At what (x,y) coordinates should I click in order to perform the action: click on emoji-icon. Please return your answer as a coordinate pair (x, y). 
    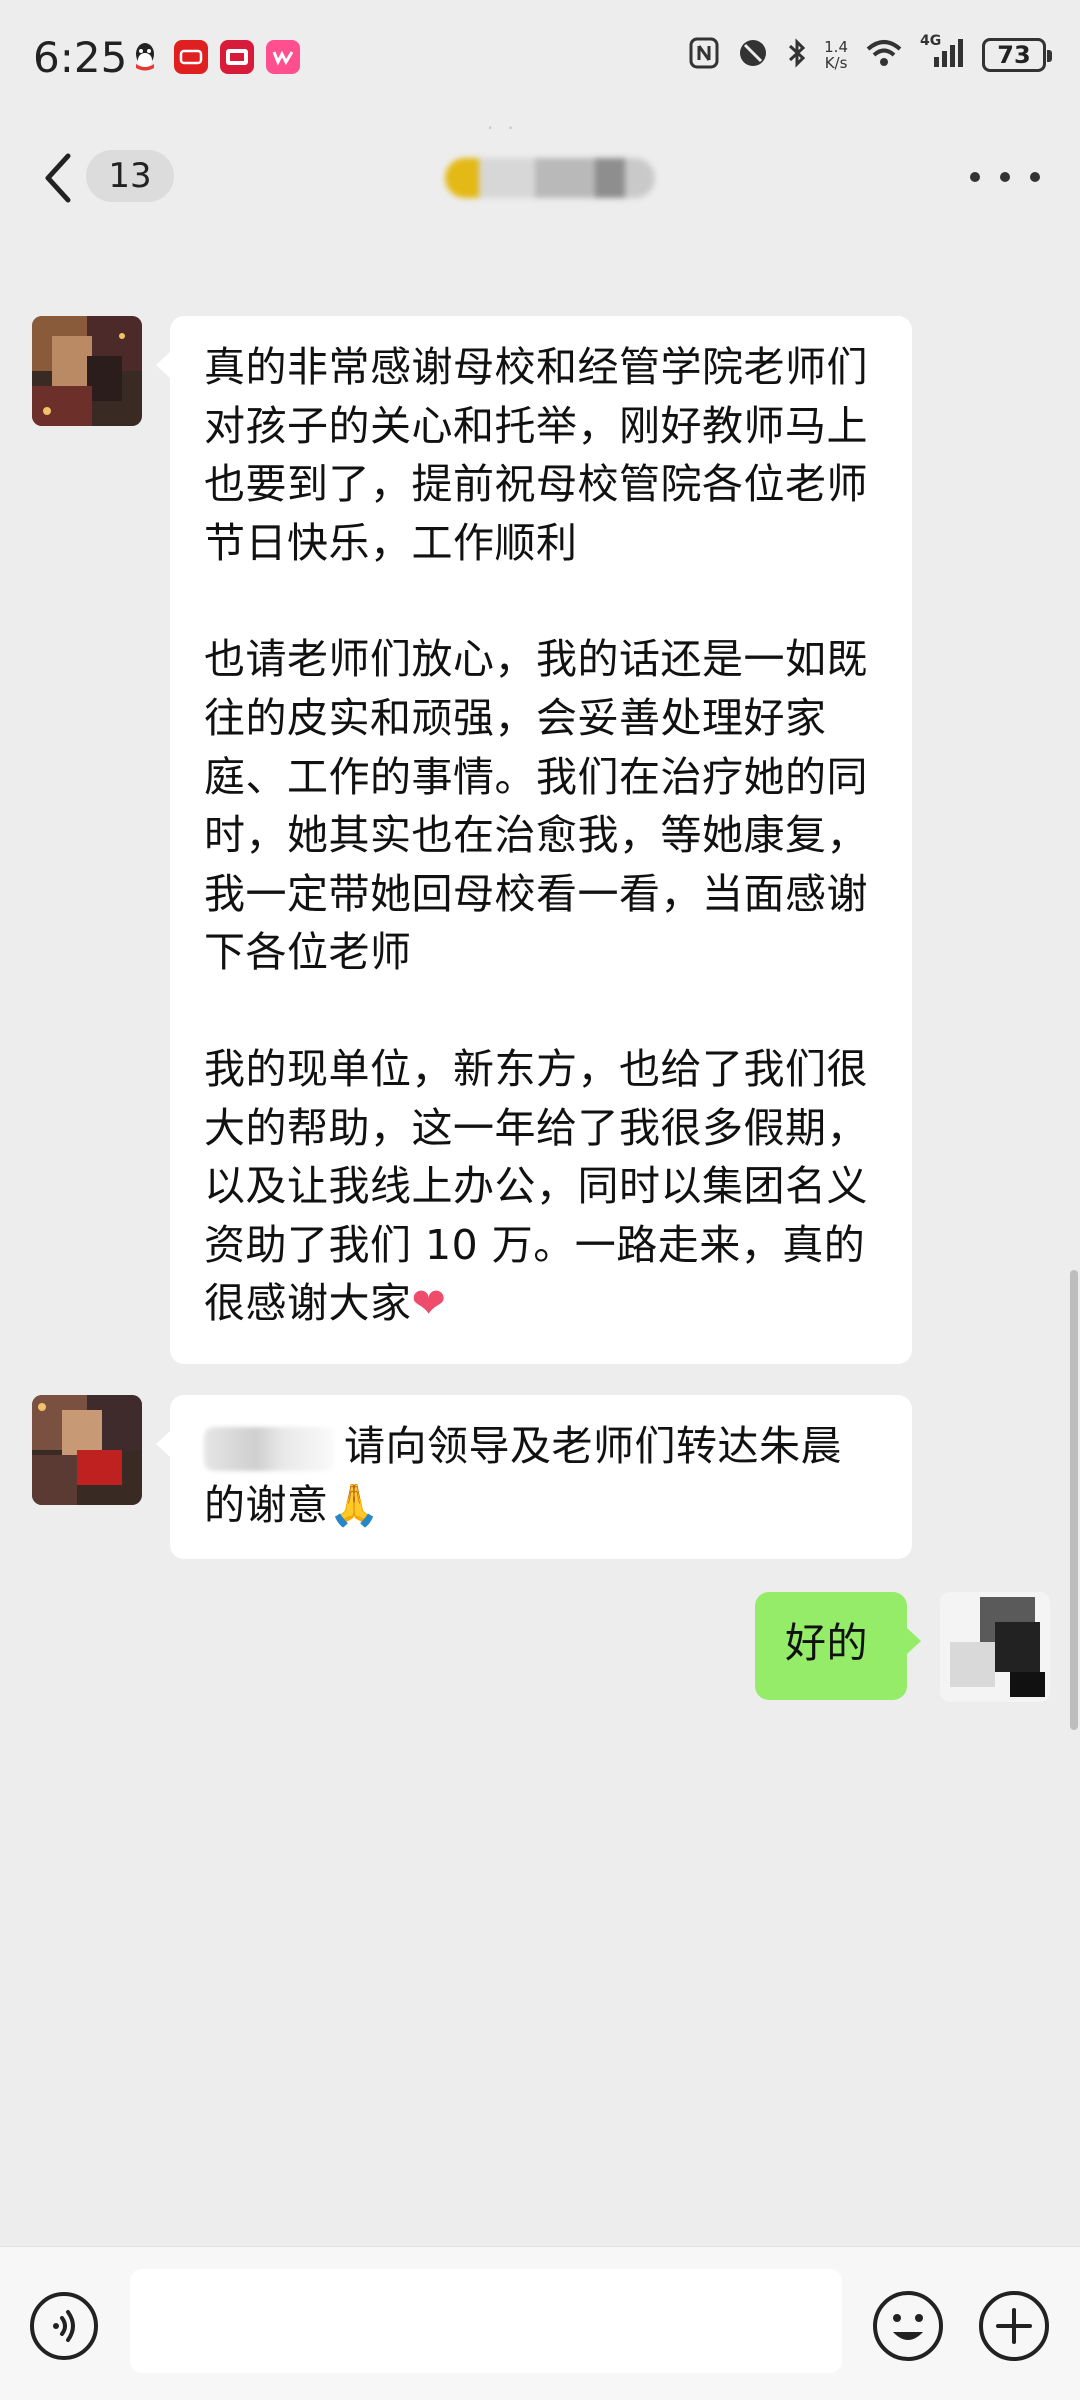
    Looking at the image, I should click on (908, 2326).